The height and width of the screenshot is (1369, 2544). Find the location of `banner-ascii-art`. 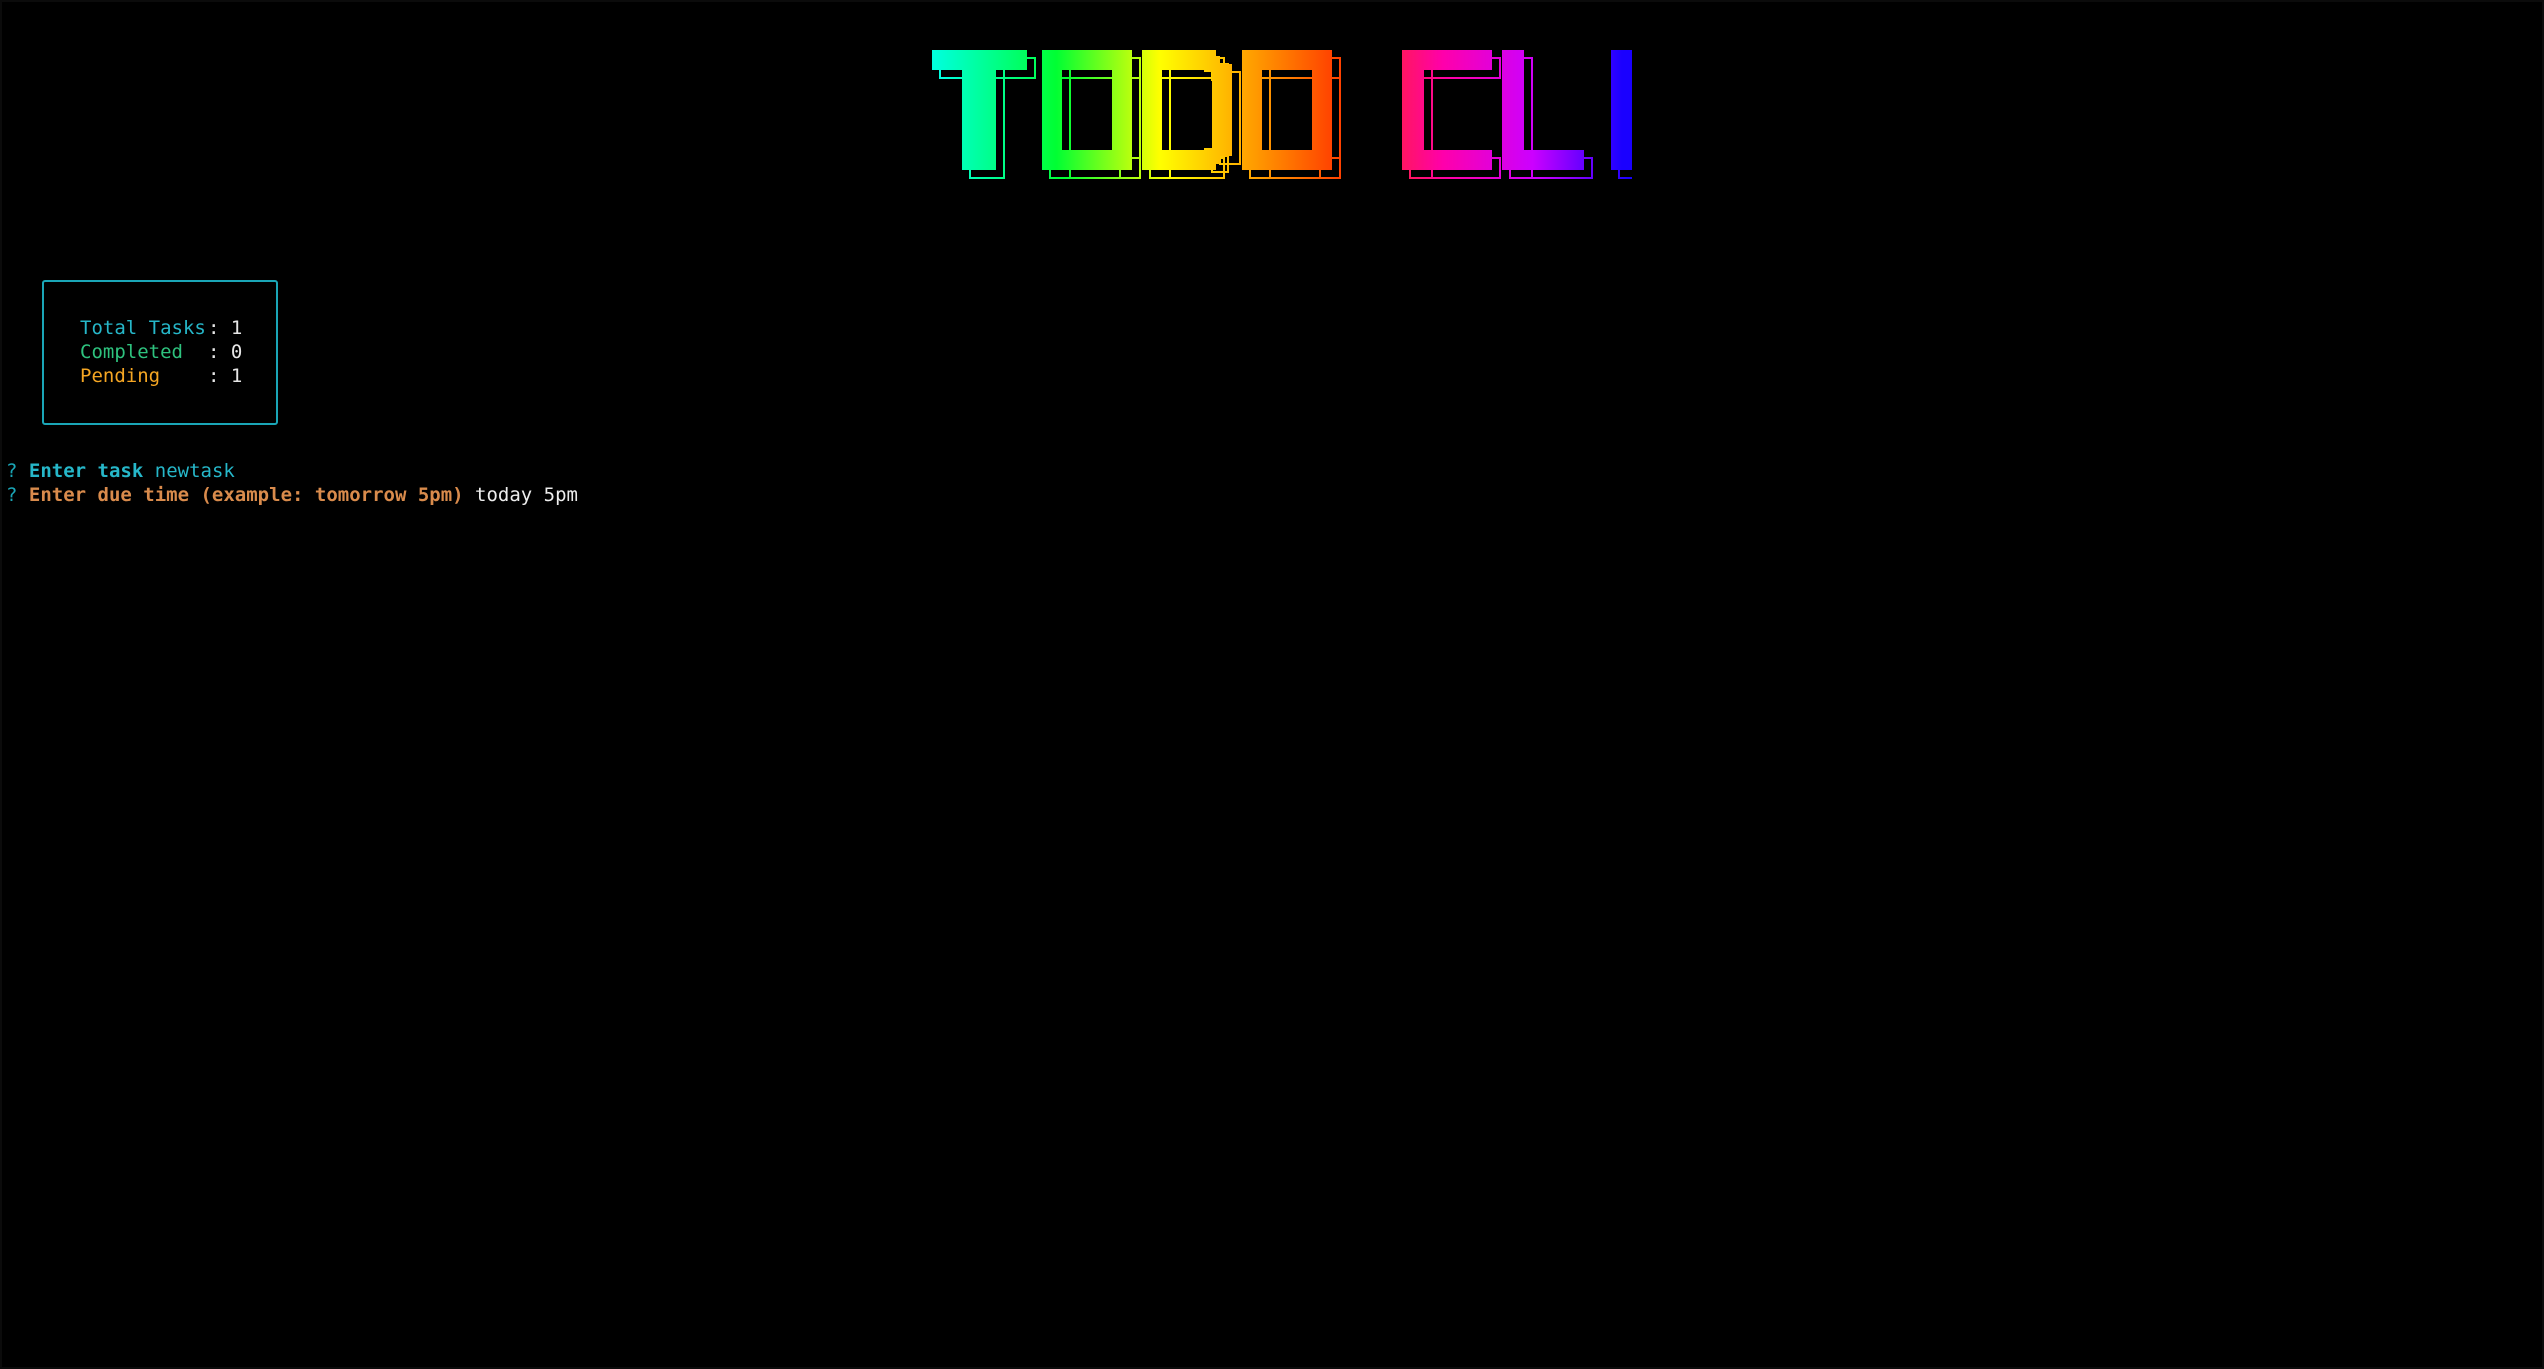

banner-ascii-art is located at coordinates (1282, 114).